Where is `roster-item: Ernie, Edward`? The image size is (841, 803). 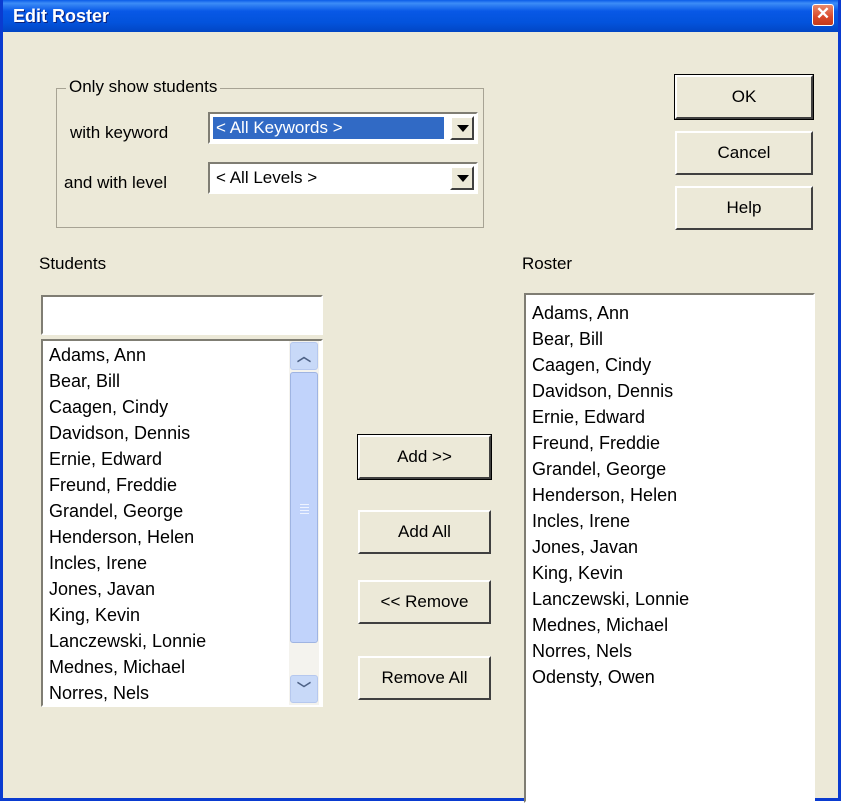 roster-item: Ernie, Edward is located at coordinates (588, 417).